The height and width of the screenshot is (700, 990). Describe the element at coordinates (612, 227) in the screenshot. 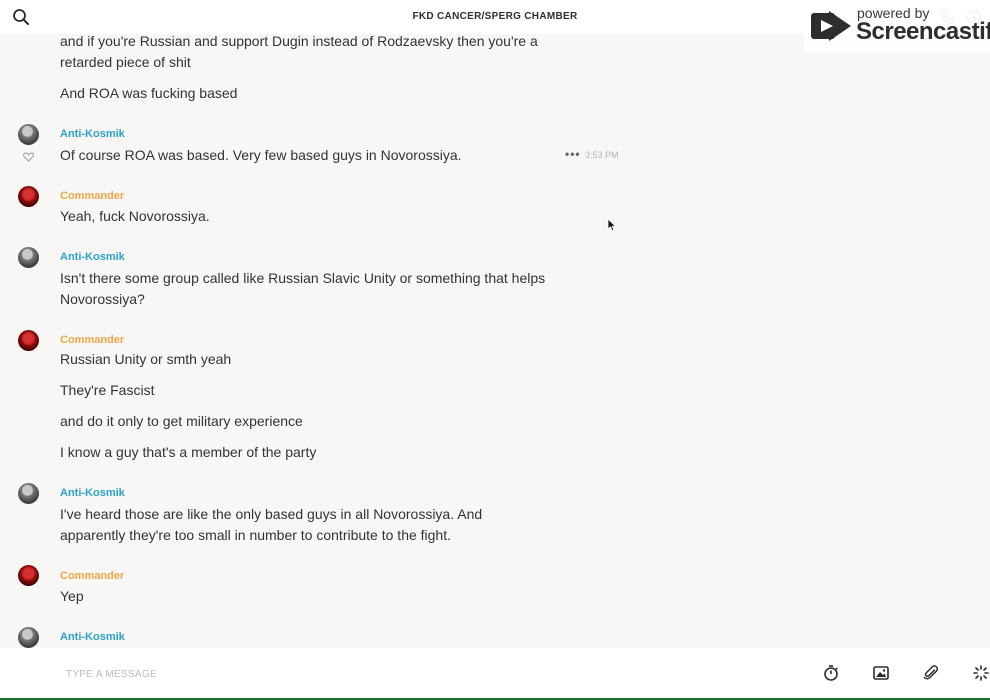

I see `mouse-cursor-icon` at that location.